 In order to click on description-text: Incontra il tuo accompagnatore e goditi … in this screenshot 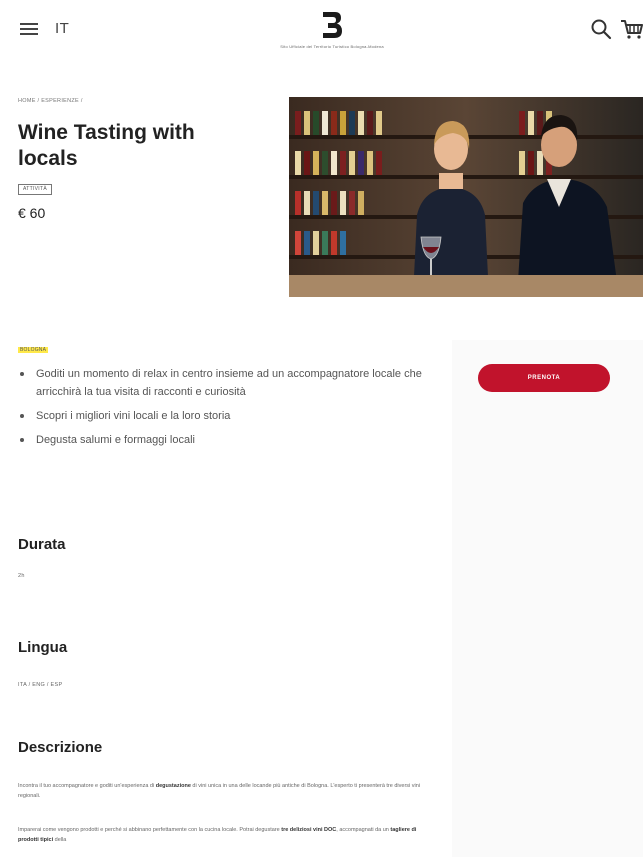, I will do `click(87, 786)`.